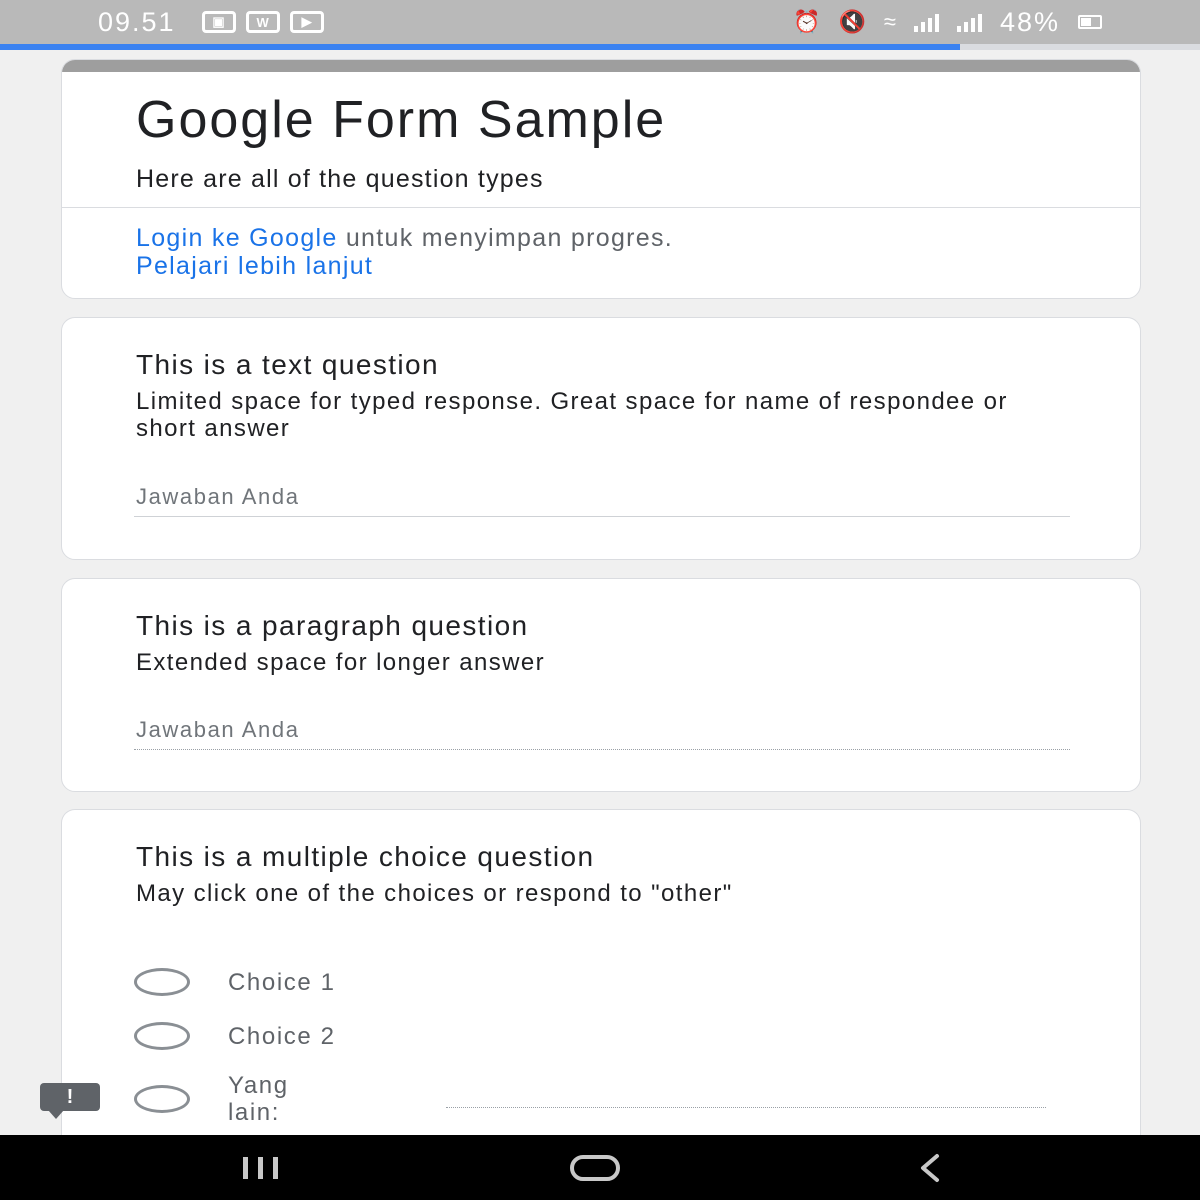 The height and width of the screenshot is (1200, 1200). I want to click on choice-label: Choice 1, so click(282, 982).